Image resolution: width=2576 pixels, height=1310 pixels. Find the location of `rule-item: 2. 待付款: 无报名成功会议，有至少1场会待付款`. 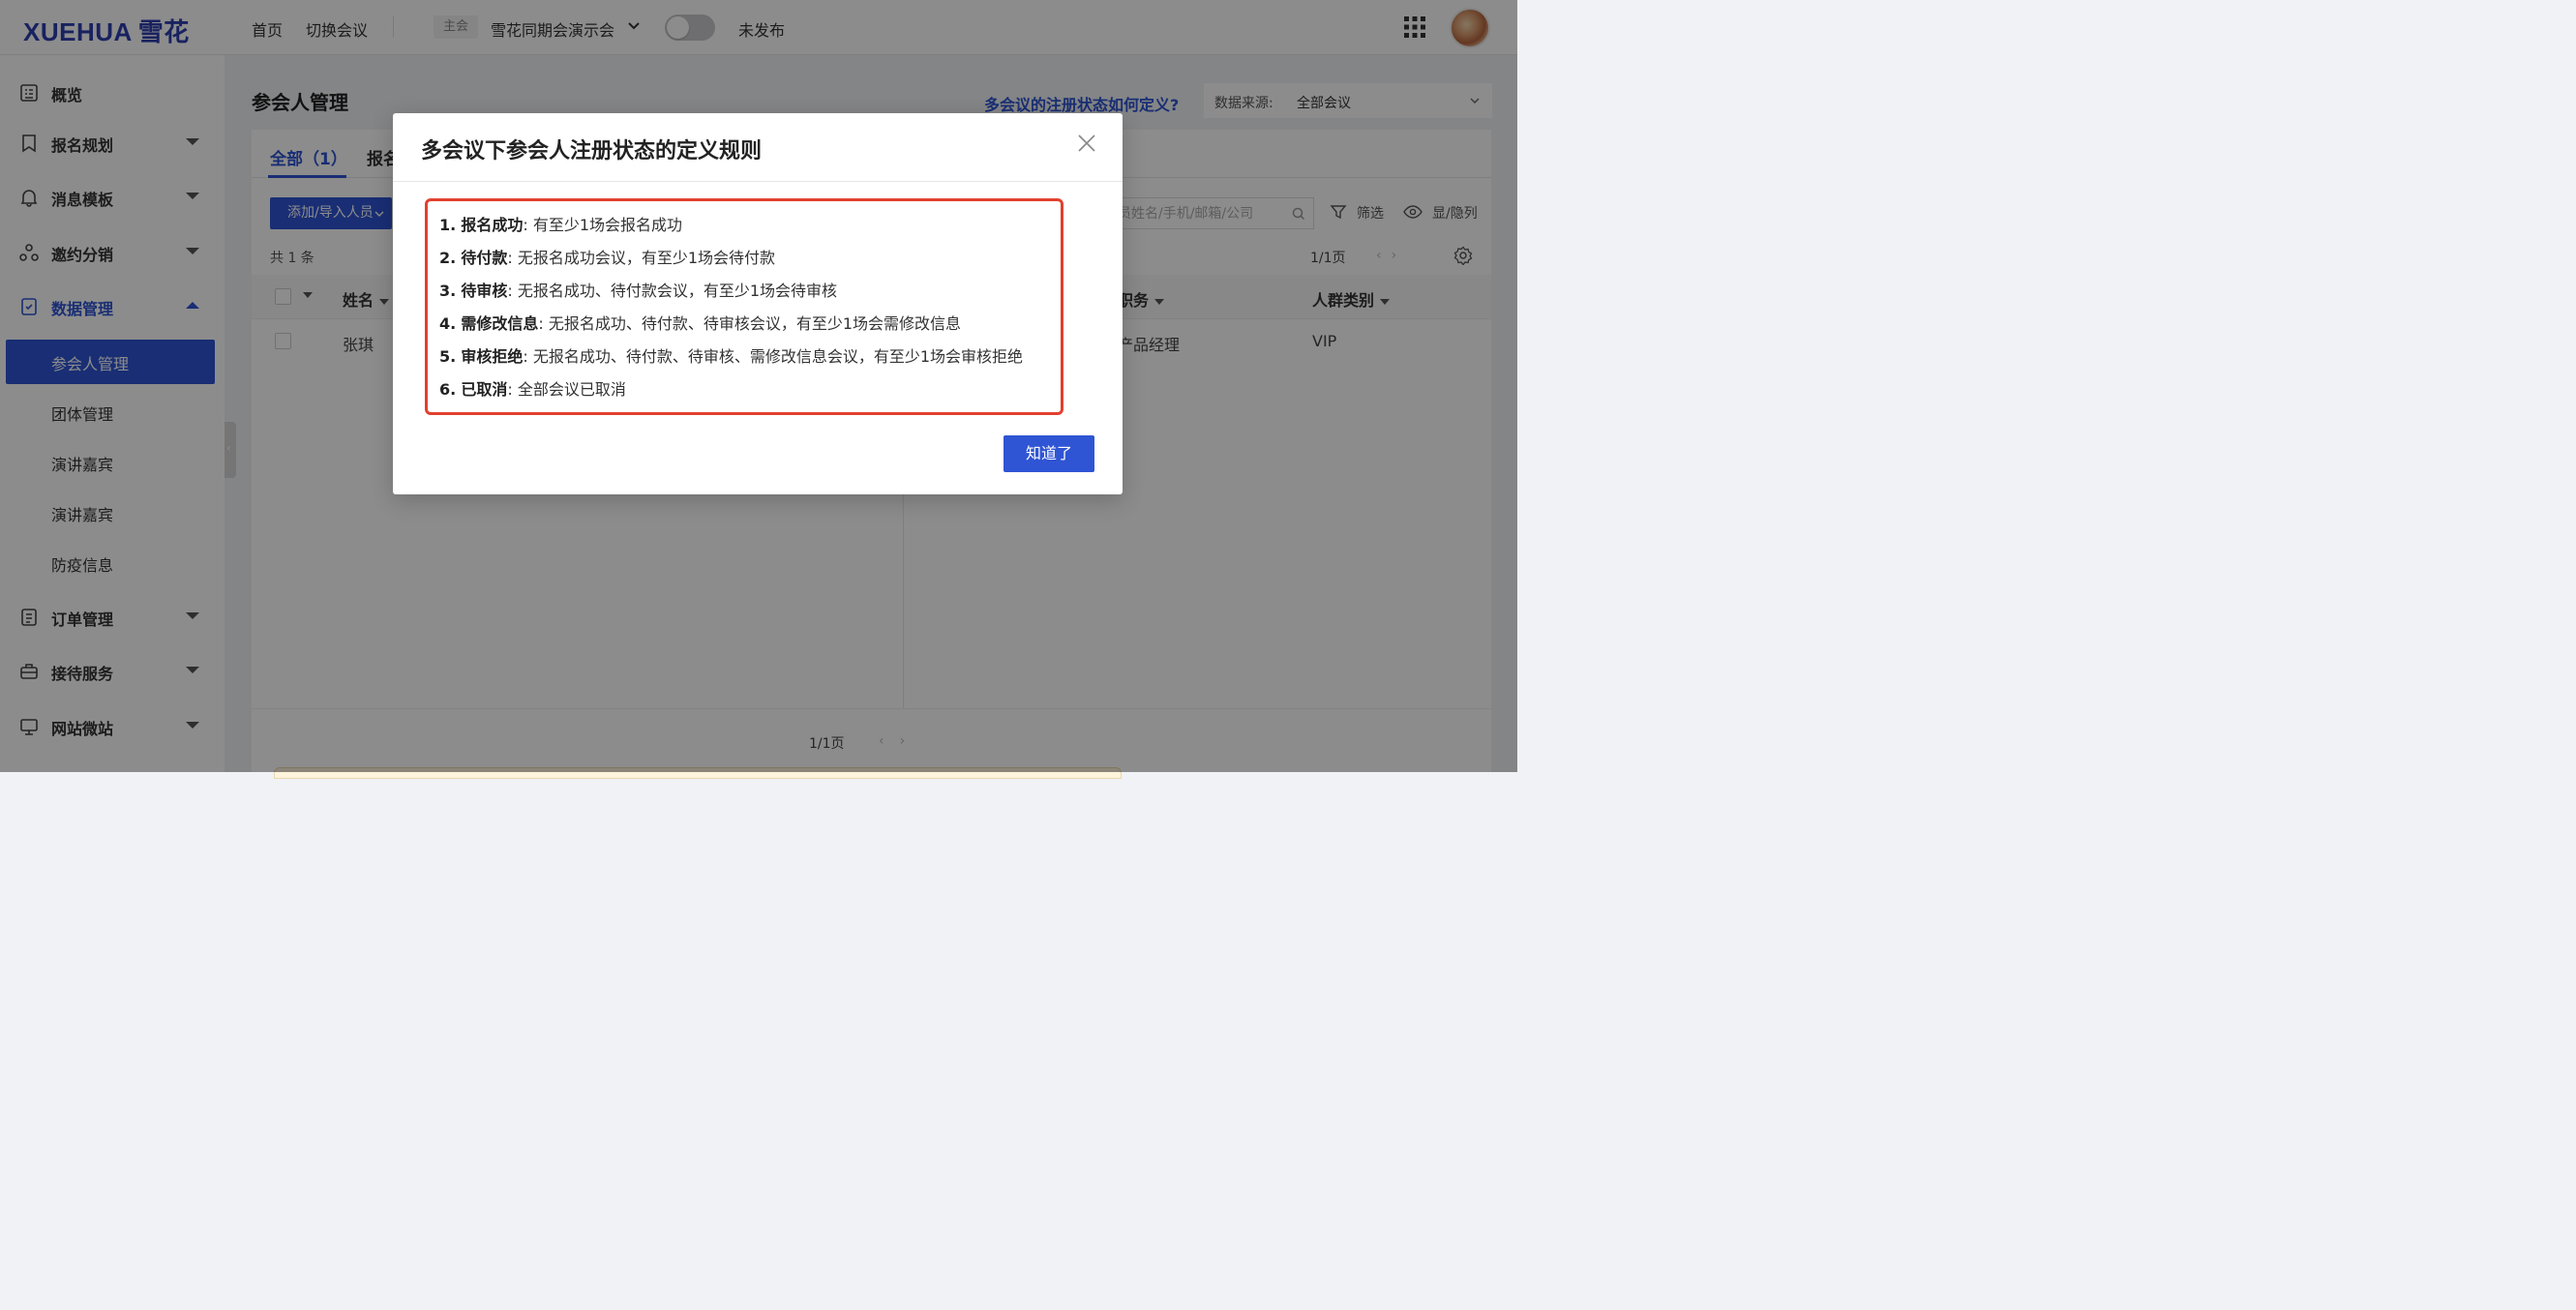

rule-item: 2. 待付款: 无报名成功会议，有至少1场会待付款 is located at coordinates (607, 256).